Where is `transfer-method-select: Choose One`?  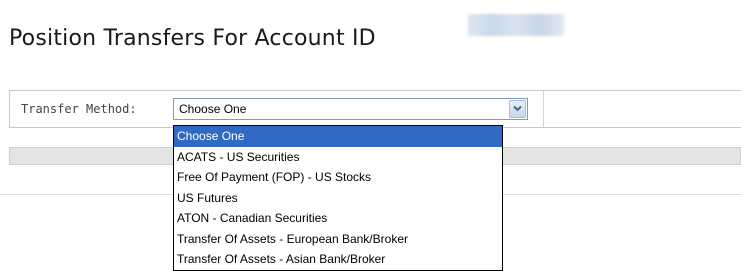 transfer-method-select: Choose One is located at coordinates (350, 109).